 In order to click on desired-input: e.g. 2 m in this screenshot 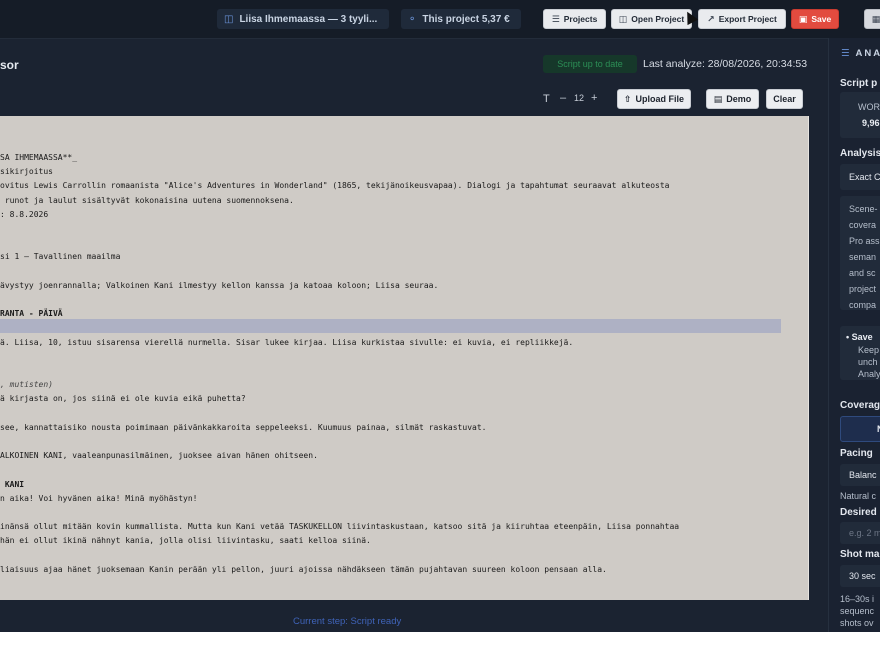, I will do `click(860, 533)`.